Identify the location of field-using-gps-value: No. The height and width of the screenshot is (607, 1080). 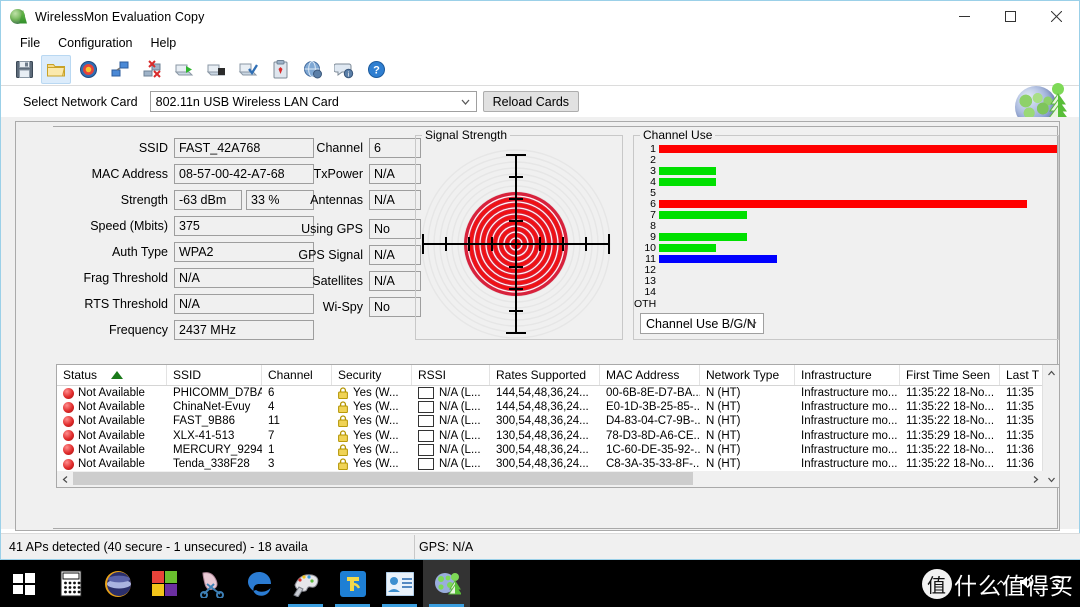
(395, 229).